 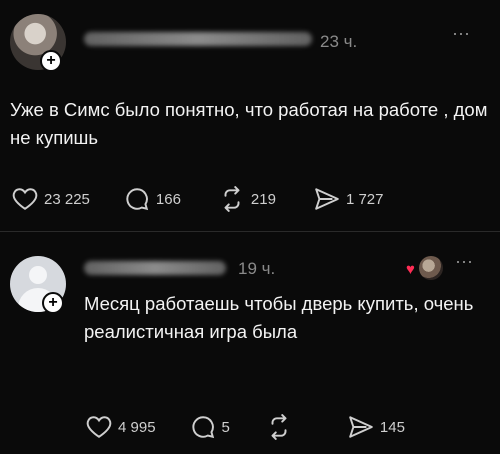 What do you see at coordinates (376, 427) in the screenshot?
I see `share-button: 145` at bounding box center [376, 427].